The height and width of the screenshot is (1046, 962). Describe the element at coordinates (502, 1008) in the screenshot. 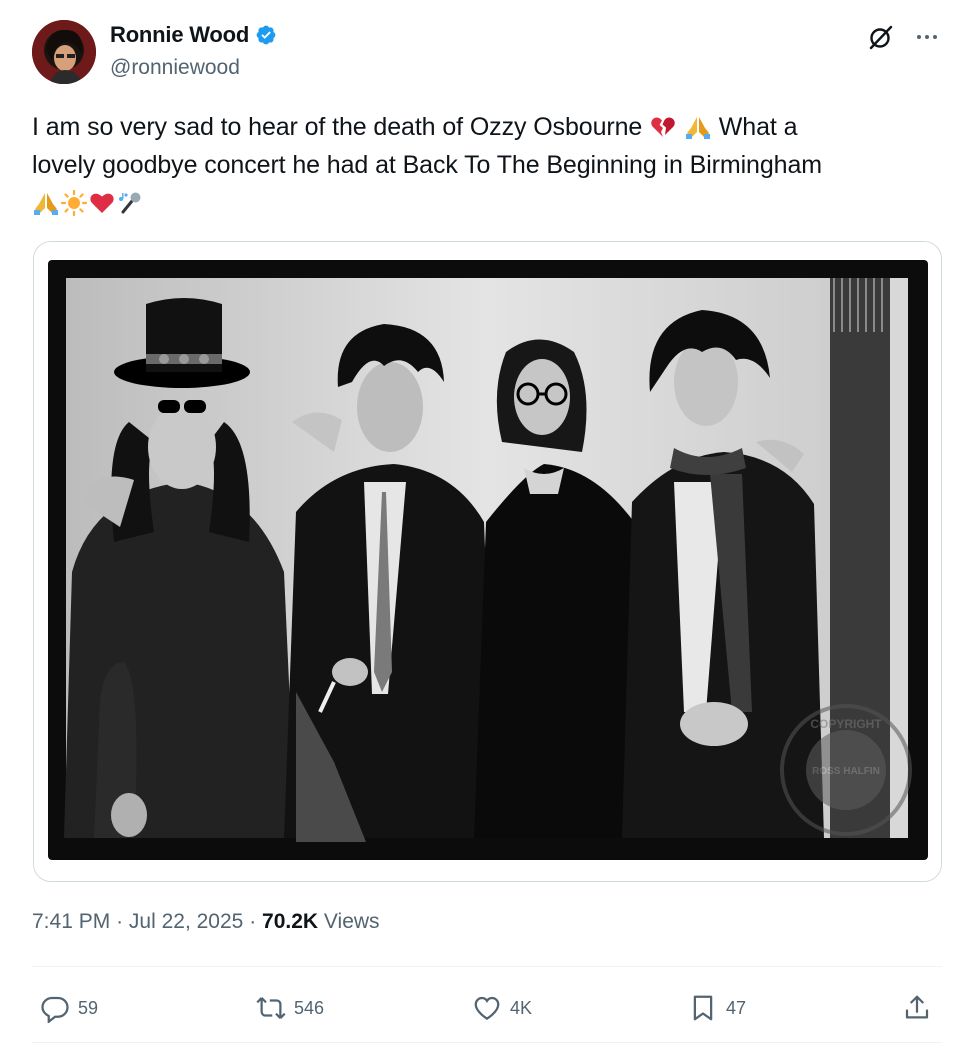

I see `like-button: 4K` at that location.